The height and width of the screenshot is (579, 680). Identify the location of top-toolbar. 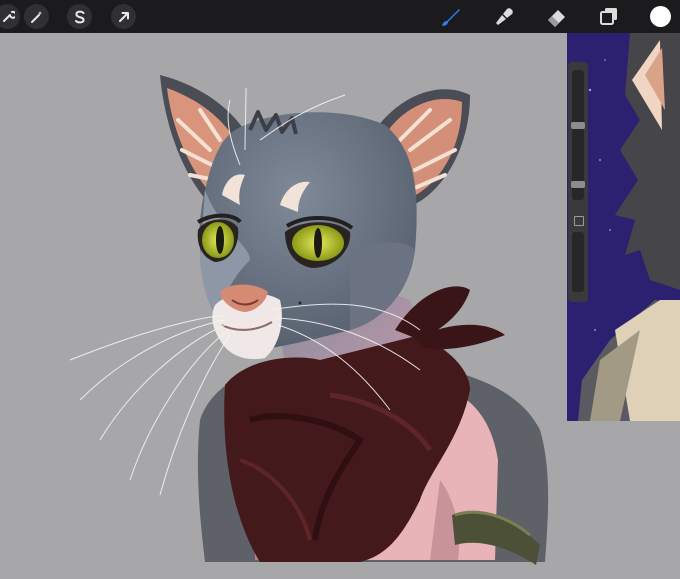
(340, 16).